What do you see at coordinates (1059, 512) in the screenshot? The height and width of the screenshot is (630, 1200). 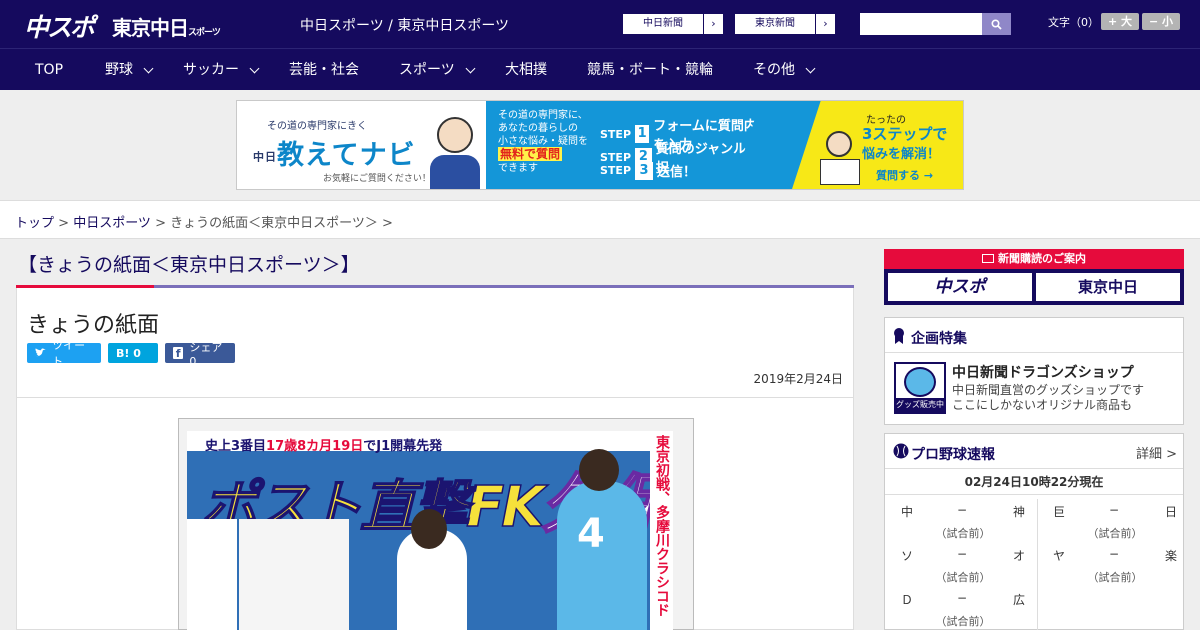 I see `team-home: 巨` at bounding box center [1059, 512].